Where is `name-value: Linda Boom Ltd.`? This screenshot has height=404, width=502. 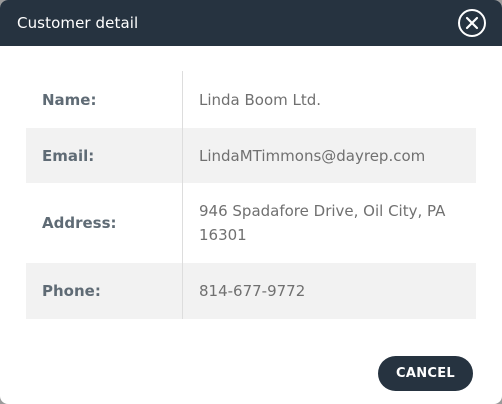 name-value: Linda Boom Ltd. is located at coordinates (260, 99).